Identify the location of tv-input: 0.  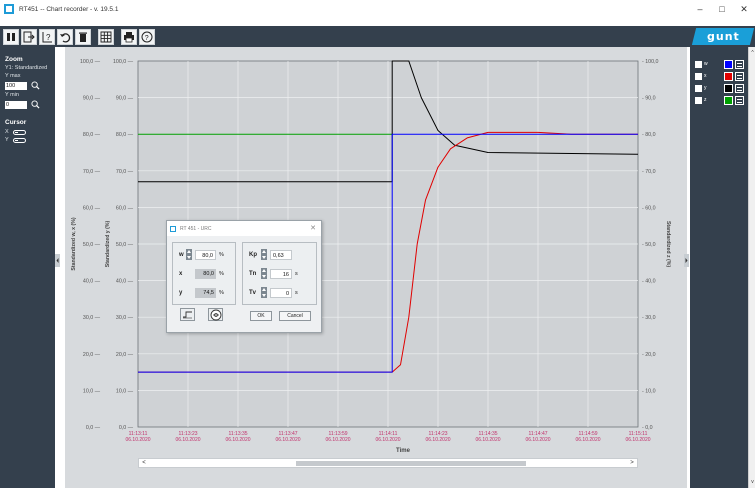
(281, 292).